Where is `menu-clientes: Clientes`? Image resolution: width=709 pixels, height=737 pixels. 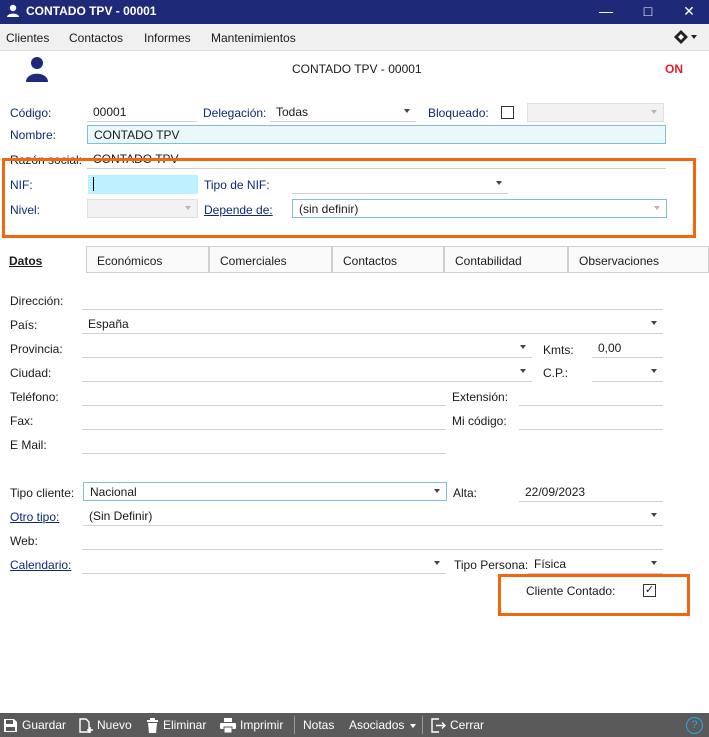 menu-clientes: Clientes is located at coordinates (27, 38).